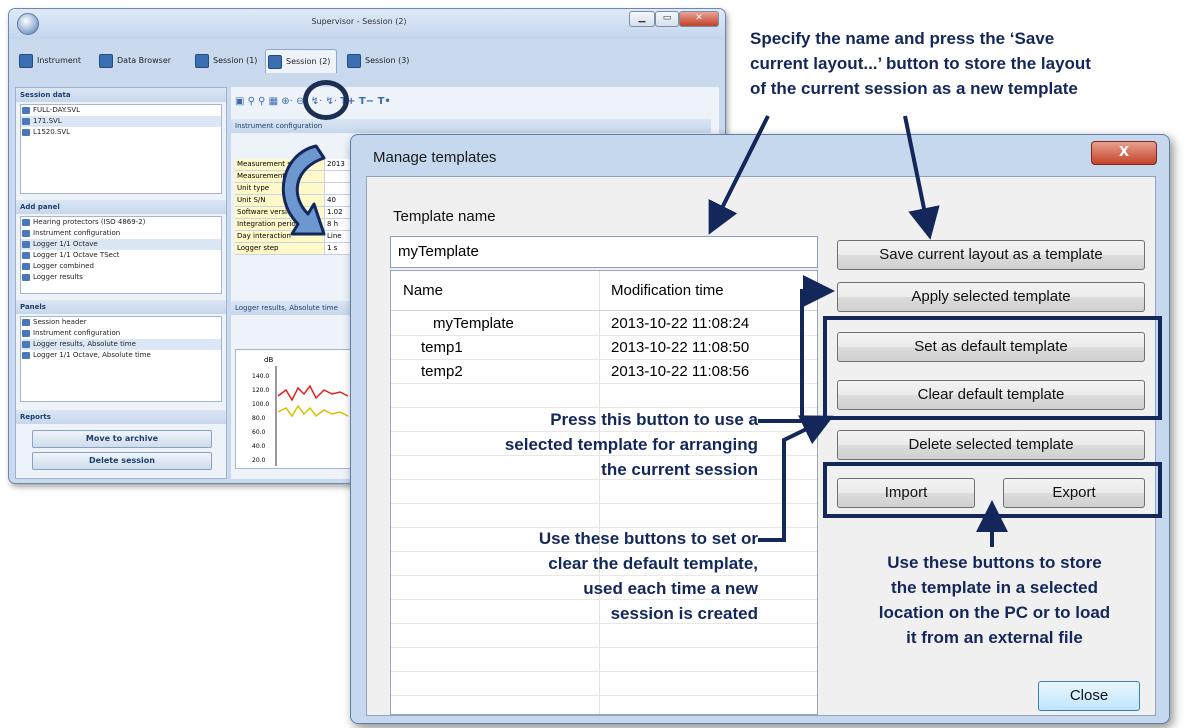  I want to click on arrow-to-name-field, so click(739, 175).